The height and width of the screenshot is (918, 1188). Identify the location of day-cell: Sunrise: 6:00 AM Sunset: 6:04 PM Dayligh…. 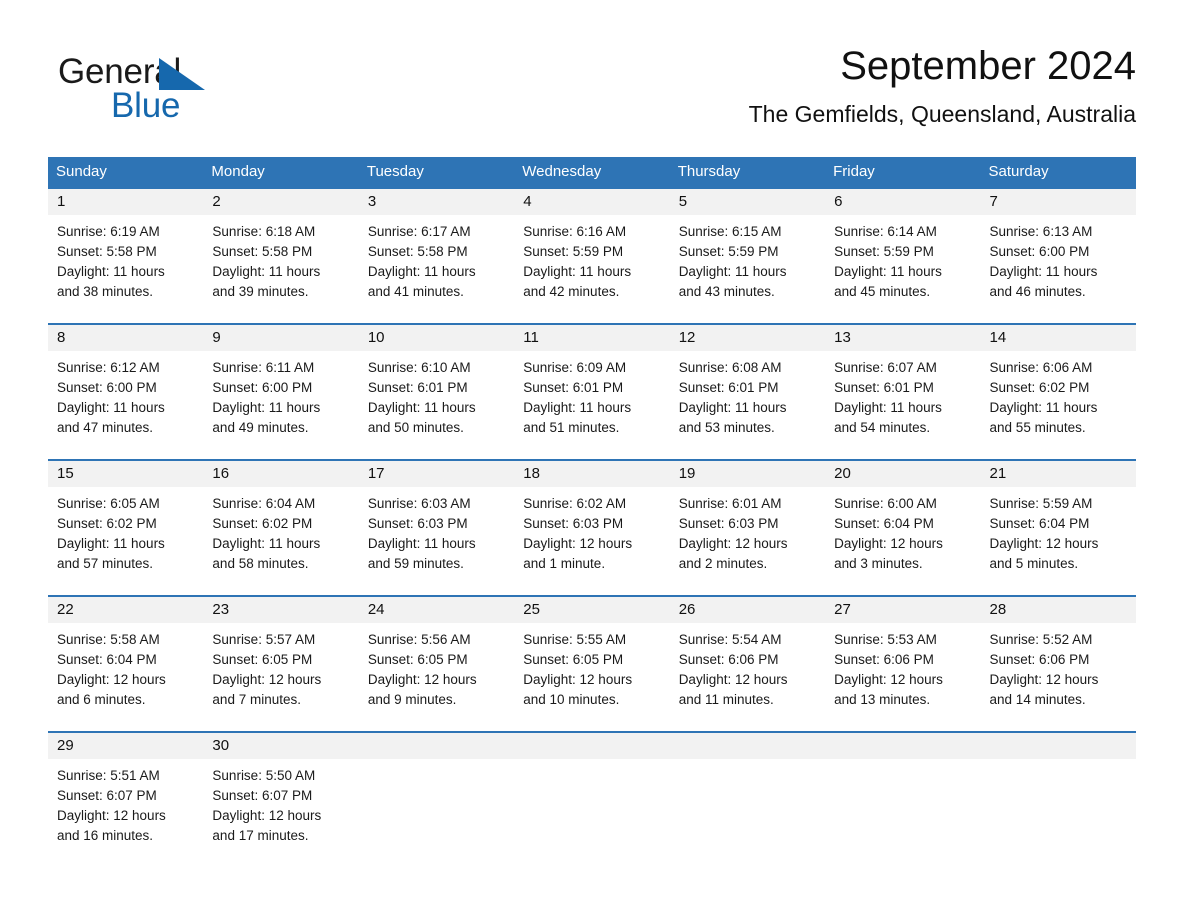
(902, 541).